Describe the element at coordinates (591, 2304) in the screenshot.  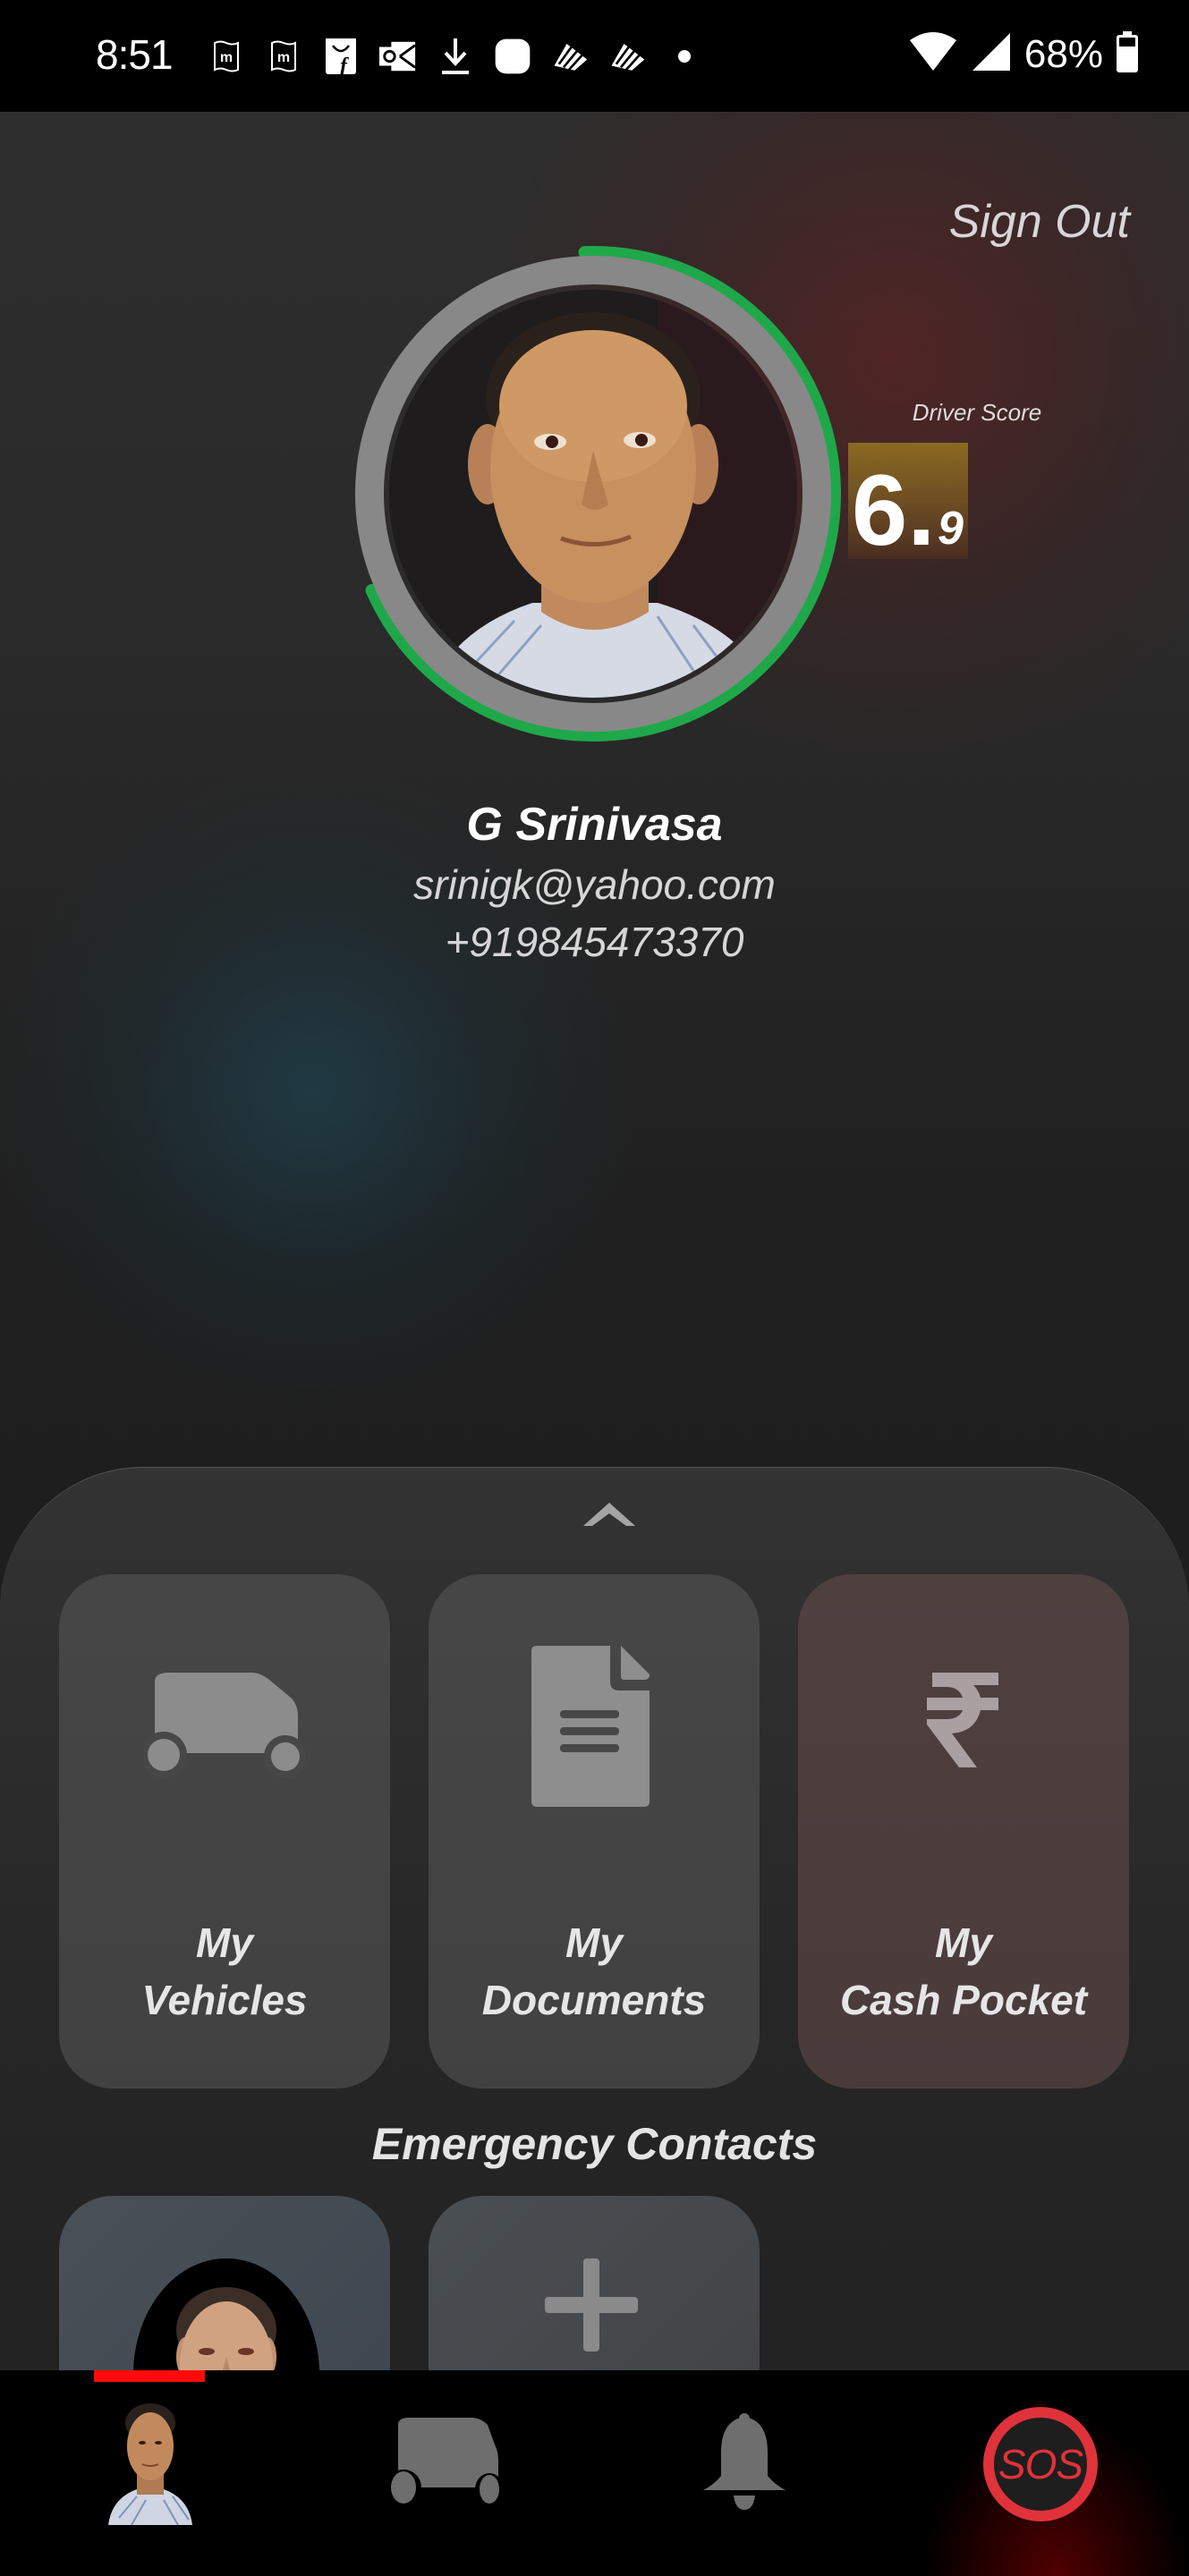
I see `plus-icon` at that location.